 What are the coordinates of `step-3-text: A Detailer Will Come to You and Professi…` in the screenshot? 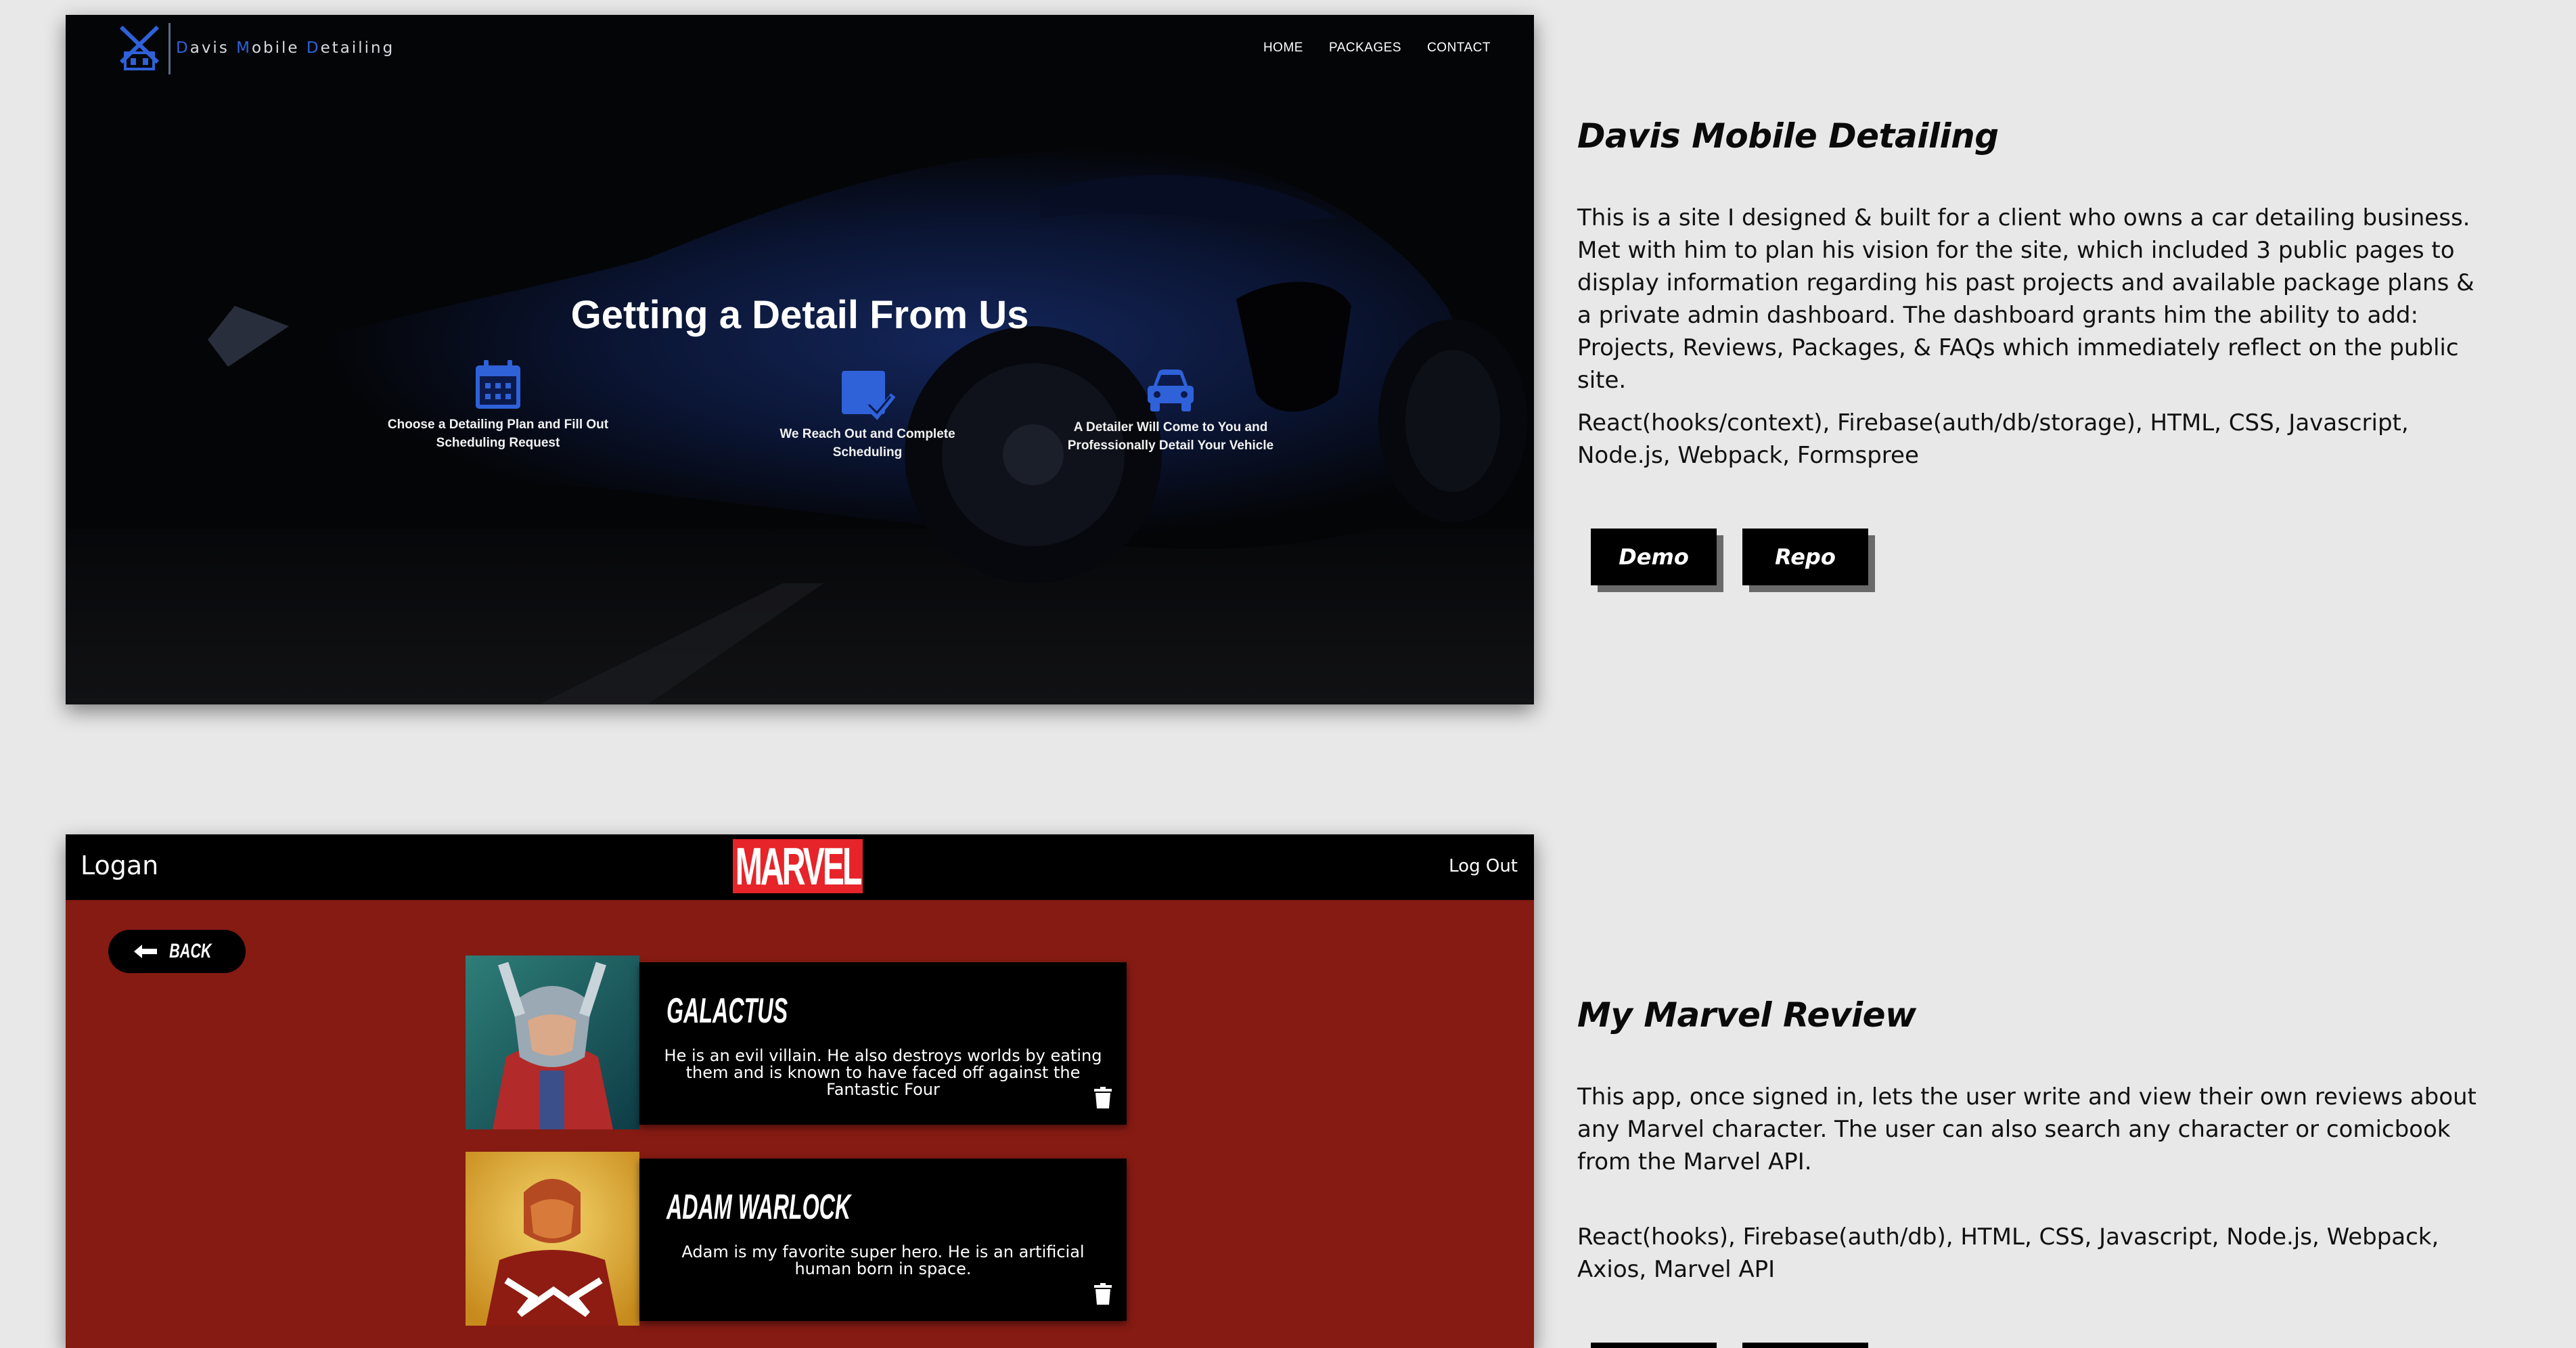 It's located at (1170, 436).